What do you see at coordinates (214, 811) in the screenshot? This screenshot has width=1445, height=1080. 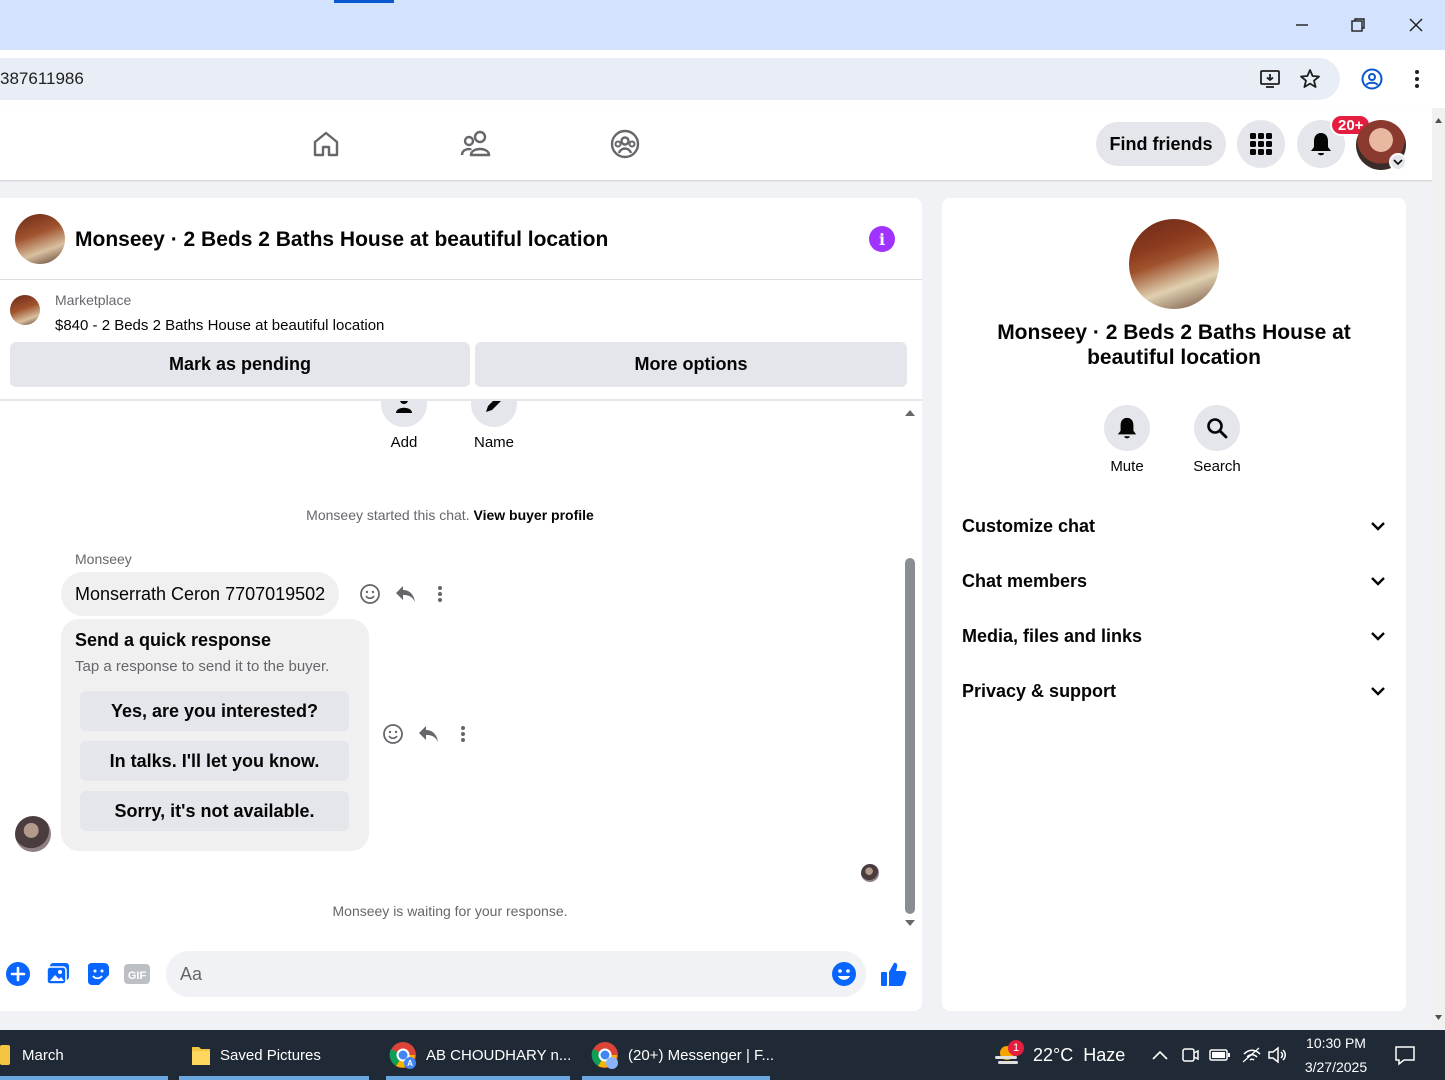 I see `quick-response-button: Sorry, it's not available.` at bounding box center [214, 811].